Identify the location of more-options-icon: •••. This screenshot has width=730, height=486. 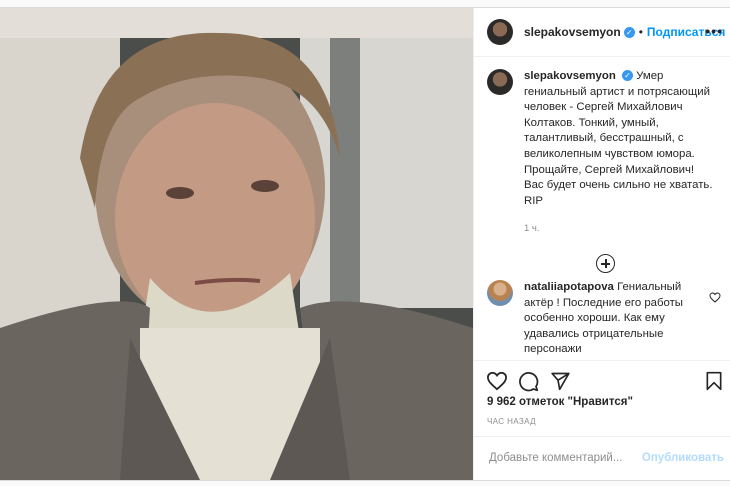
(714, 31).